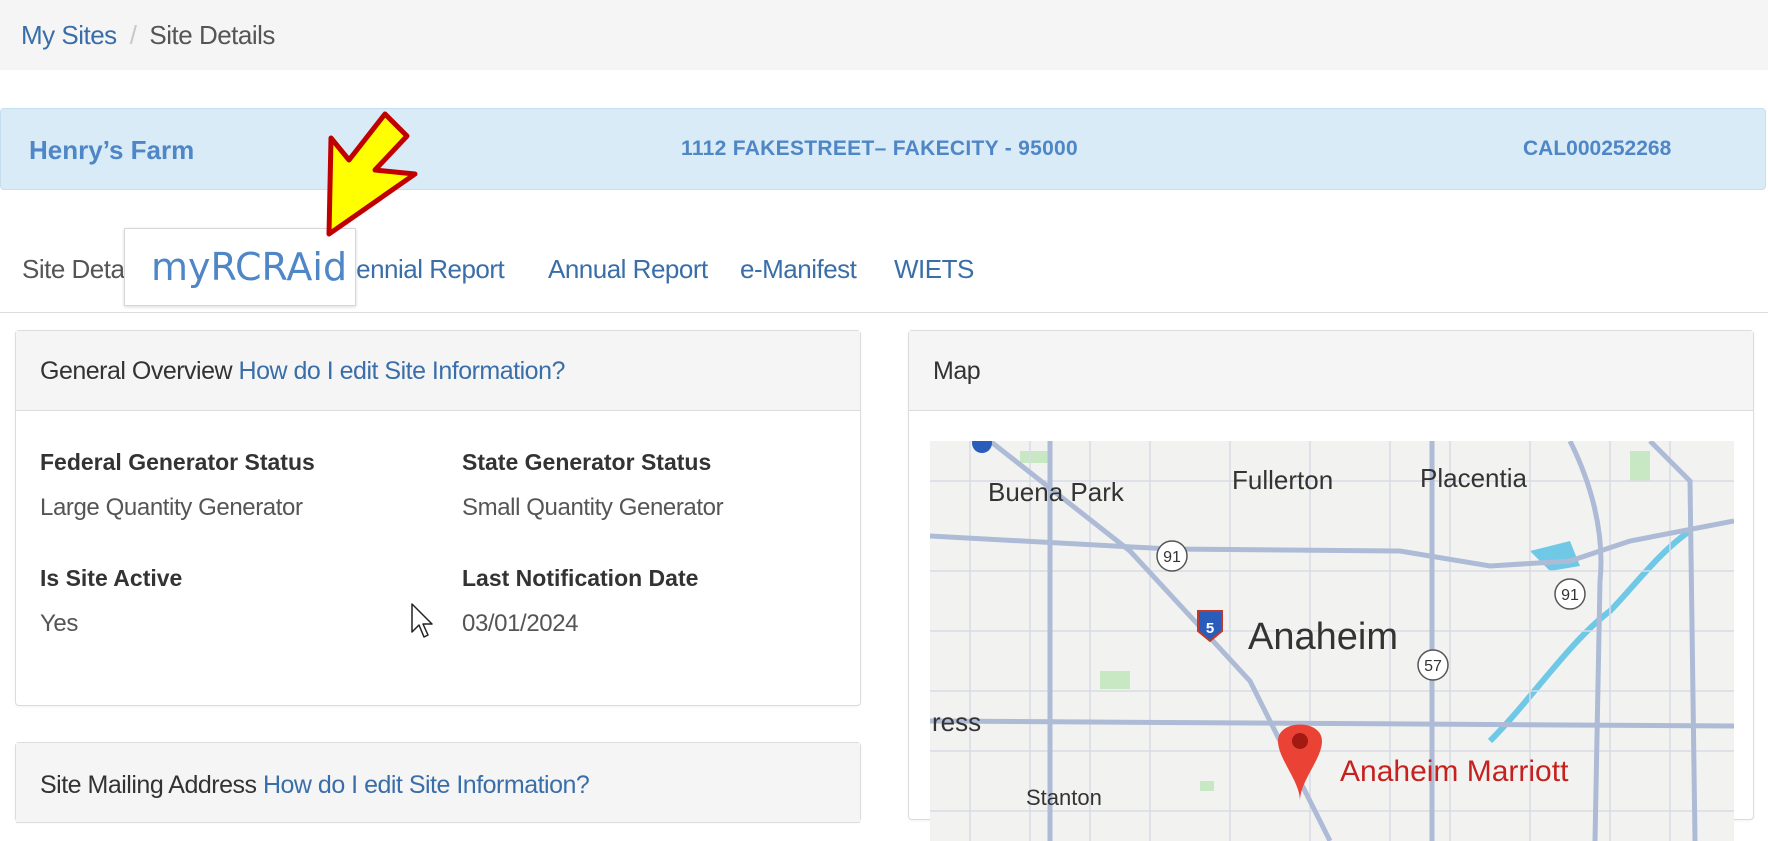 This screenshot has height=841, width=1768. What do you see at coordinates (884, 35) in the screenshot?
I see `breadcrumb-bar: My Sites / Site Details` at bounding box center [884, 35].